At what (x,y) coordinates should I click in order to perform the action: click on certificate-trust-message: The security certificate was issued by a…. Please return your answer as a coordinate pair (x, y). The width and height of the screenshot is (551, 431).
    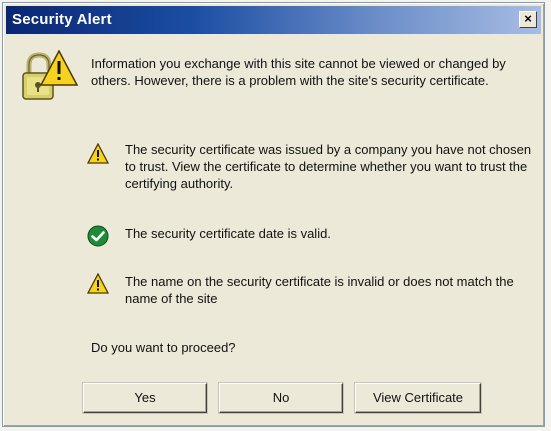
    Looking at the image, I should click on (328, 166).